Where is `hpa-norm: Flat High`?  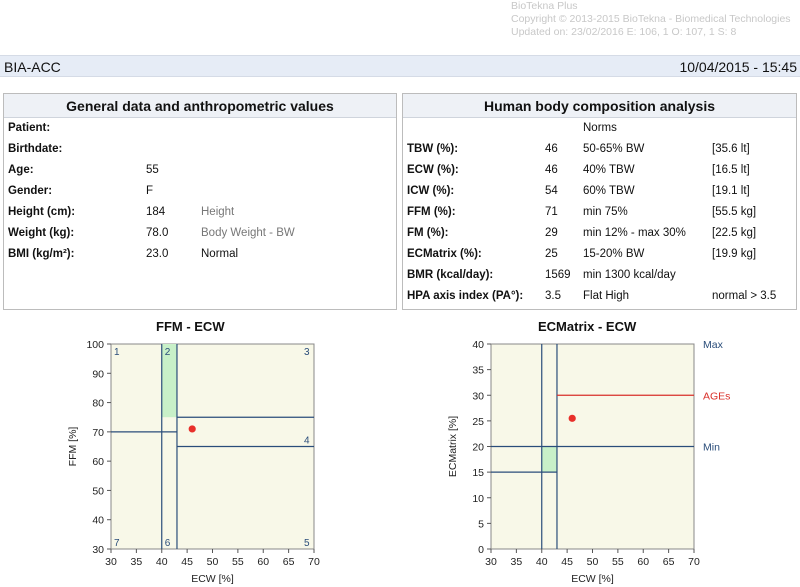 hpa-norm: Flat High is located at coordinates (606, 296).